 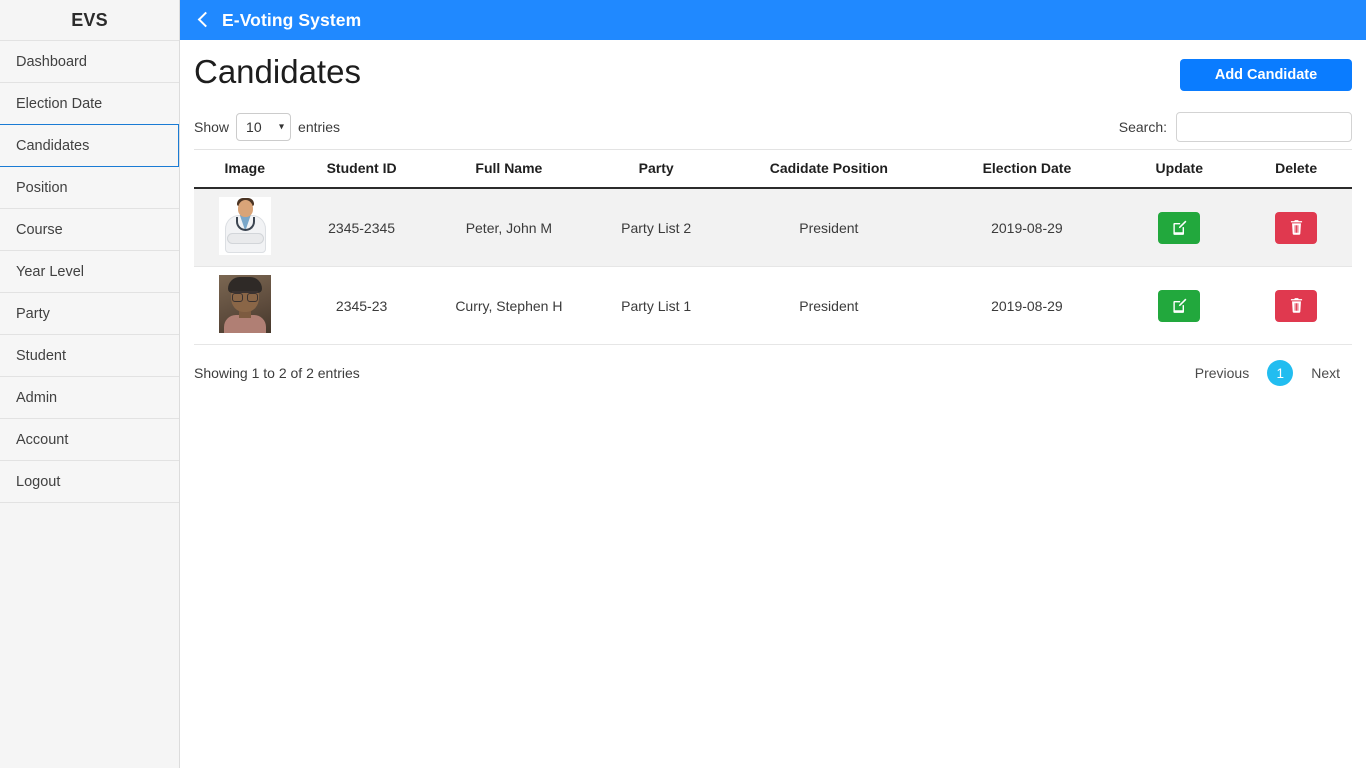 I want to click on search-control: Search:, so click(x=1235, y=127).